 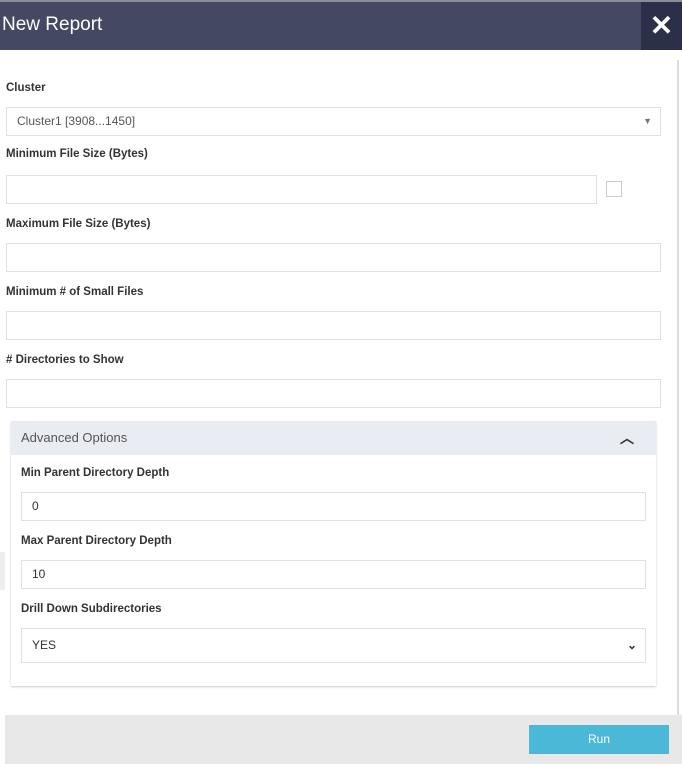 What do you see at coordinates (333, 121) in the screenshot?
I see `cluster-select: Cluster1 [3908...1450] ▼` at bounding box center [333, 121].